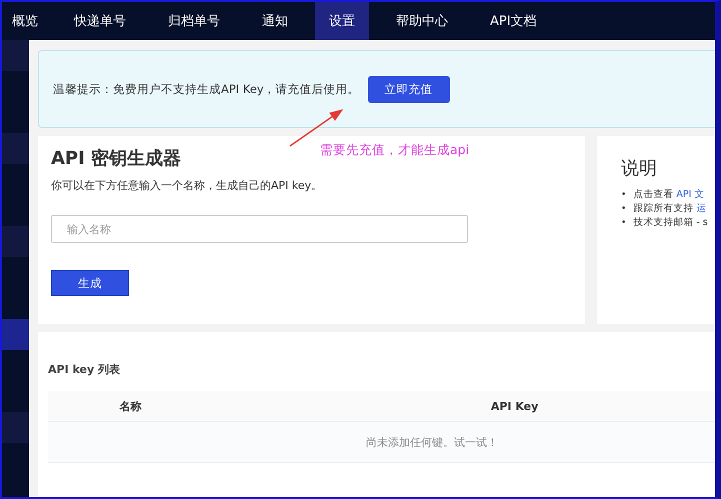 Image resolution: width=721 pixels, height=499 pixels. I want to click on name-input-field: 输入名称, so click(259, 229).